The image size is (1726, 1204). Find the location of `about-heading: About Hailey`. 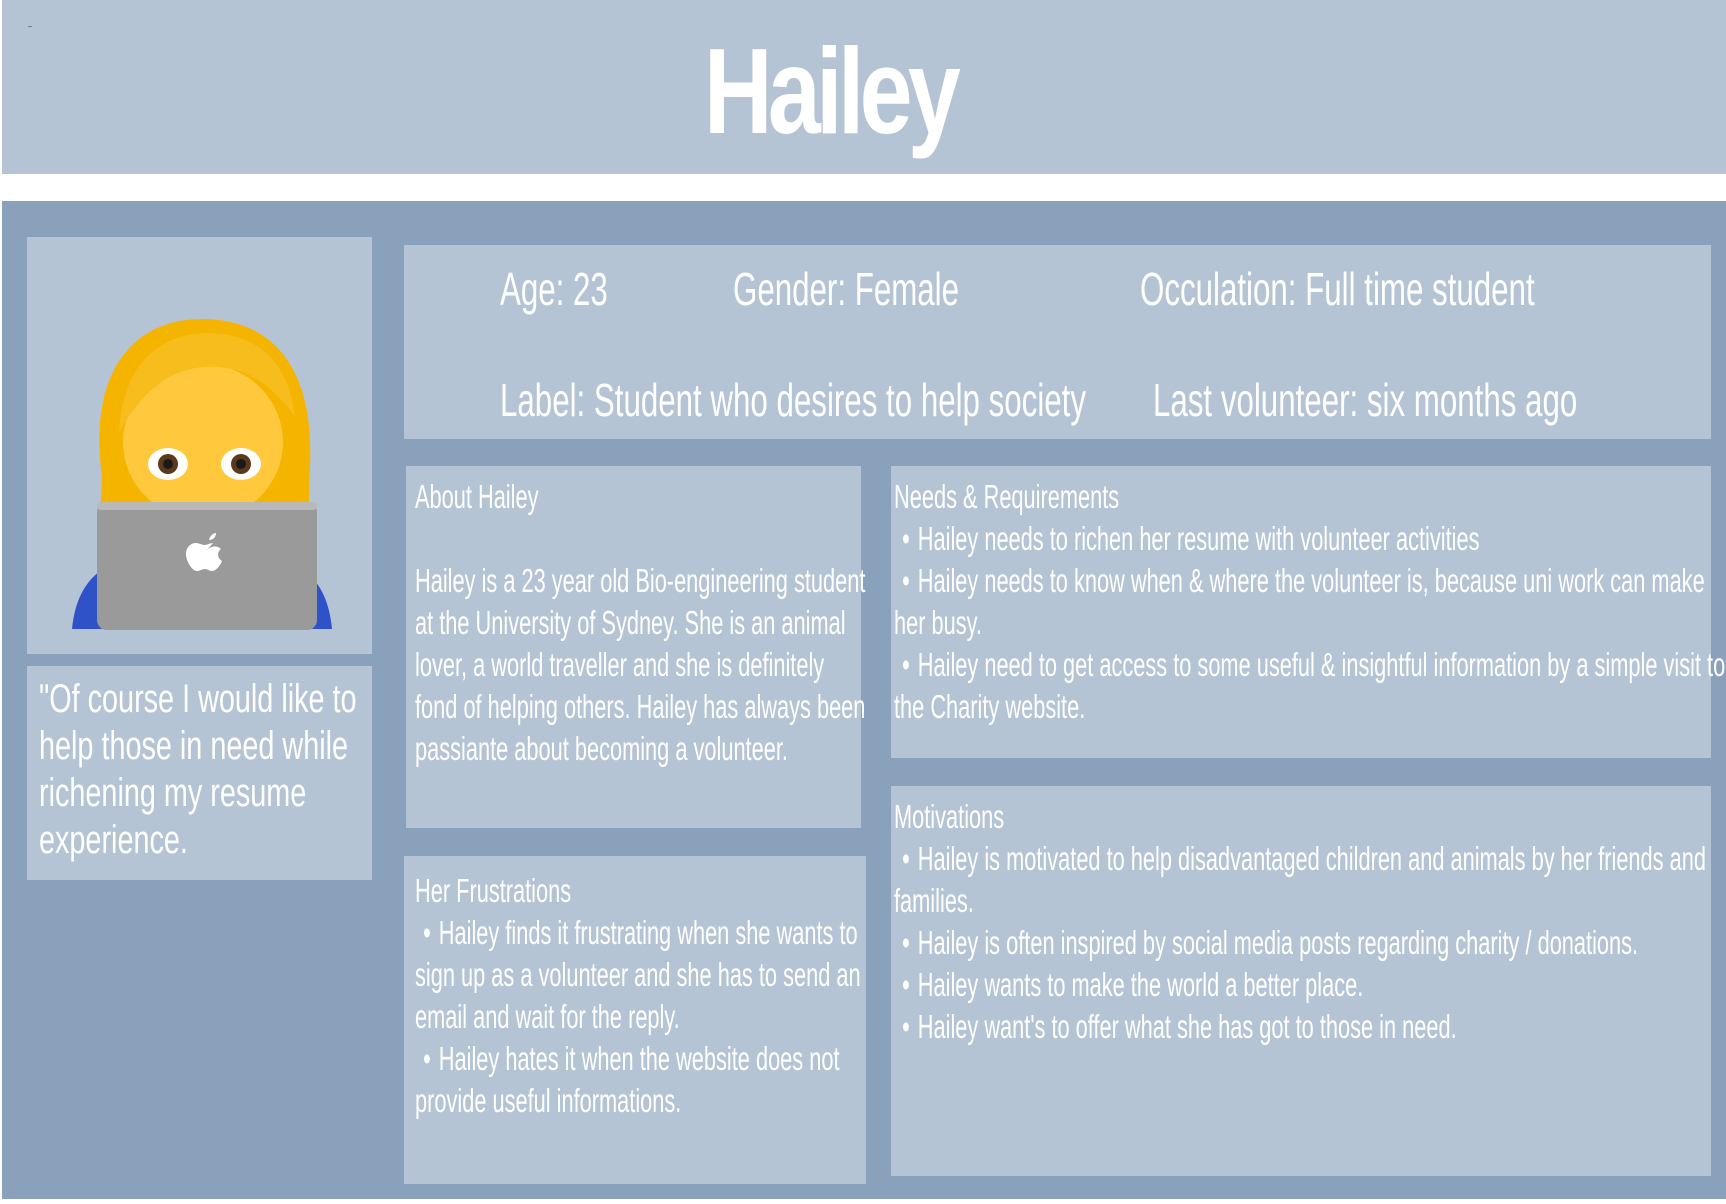

about-heading: About Hailey is located at coordinates (477, 496).